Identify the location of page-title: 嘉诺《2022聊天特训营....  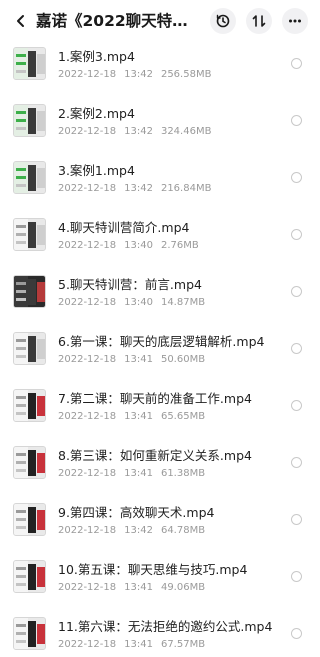
(116, 21).